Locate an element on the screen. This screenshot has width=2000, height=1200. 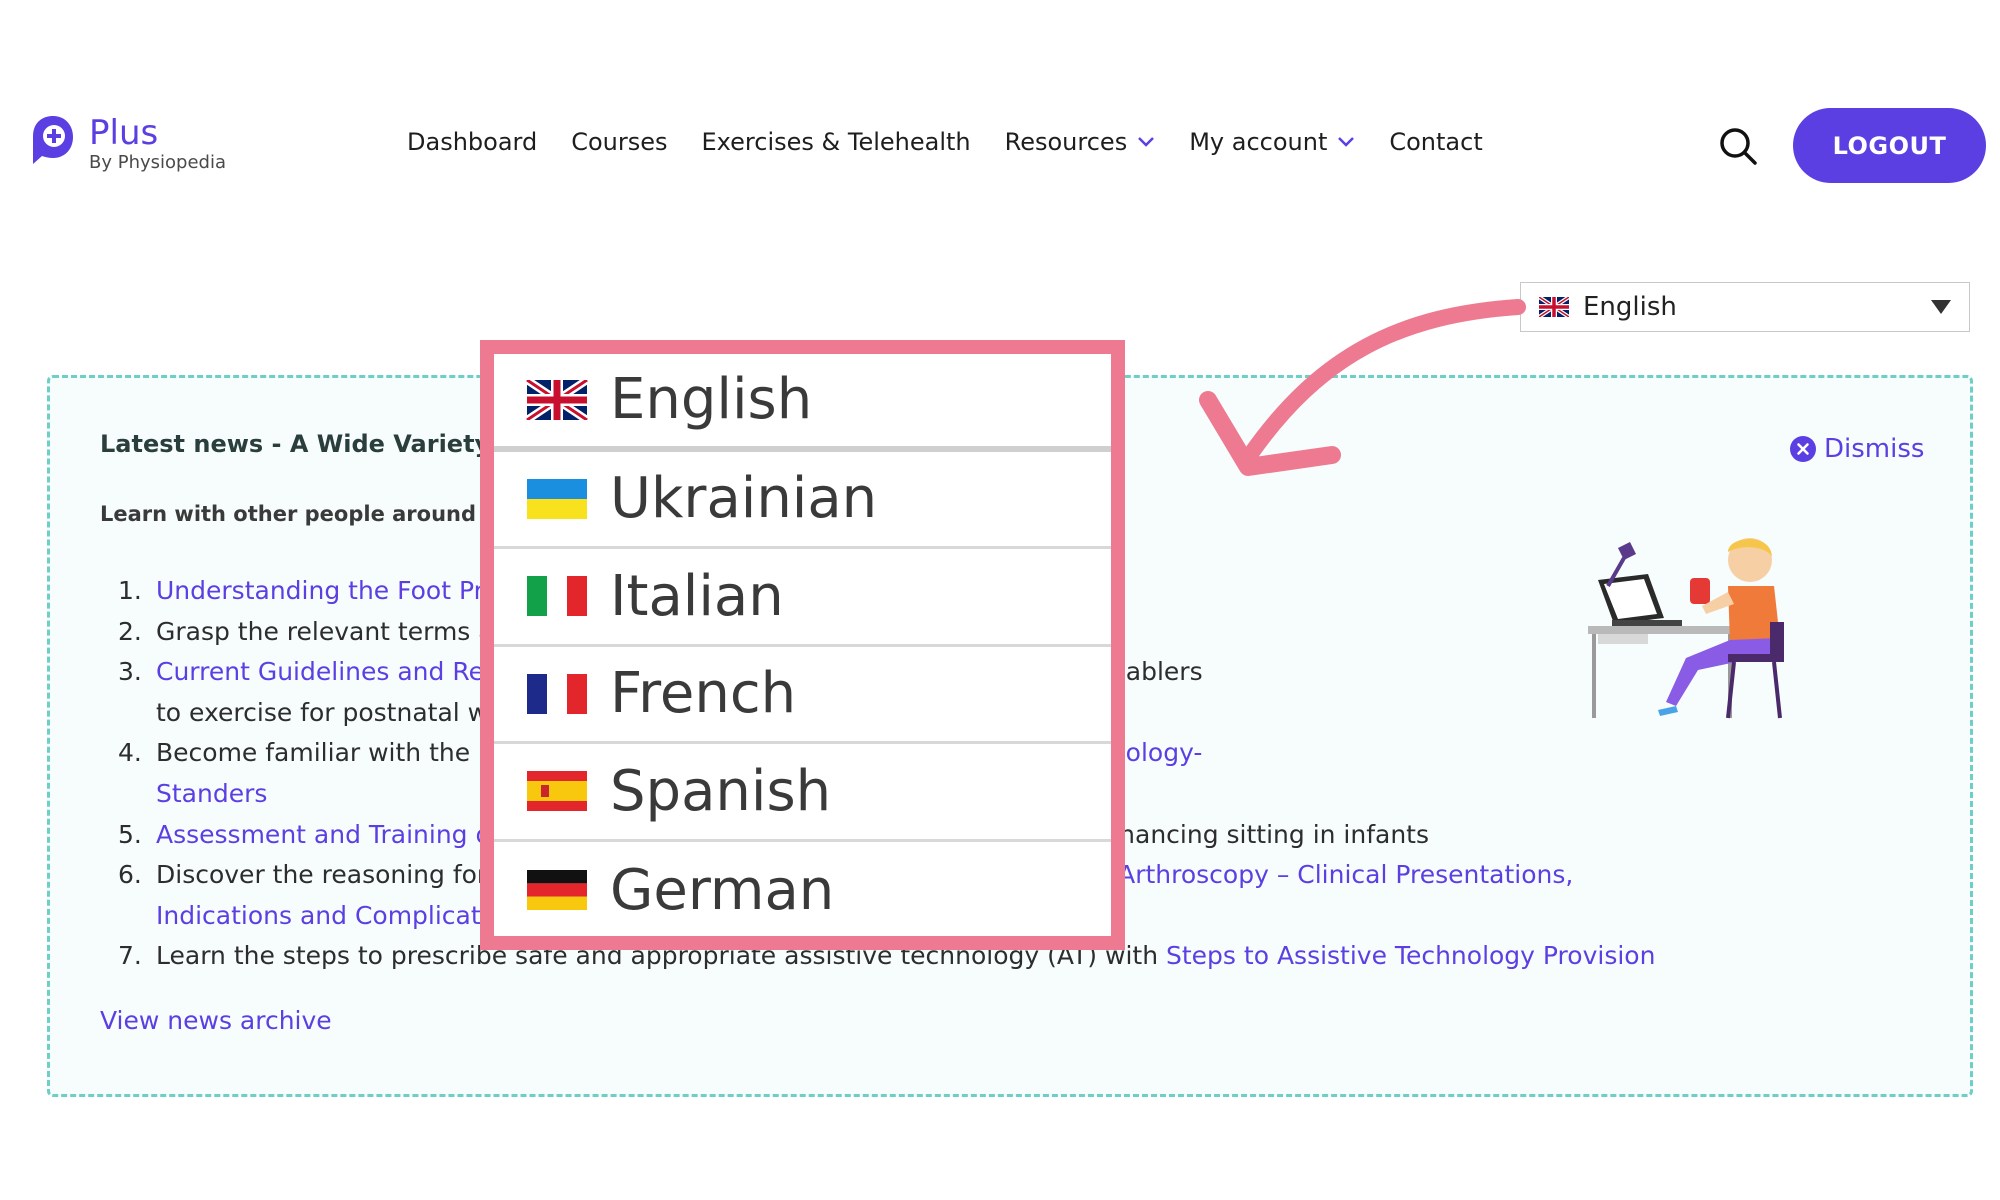
news-item-number: 6. is located at coordinates (130, 875).